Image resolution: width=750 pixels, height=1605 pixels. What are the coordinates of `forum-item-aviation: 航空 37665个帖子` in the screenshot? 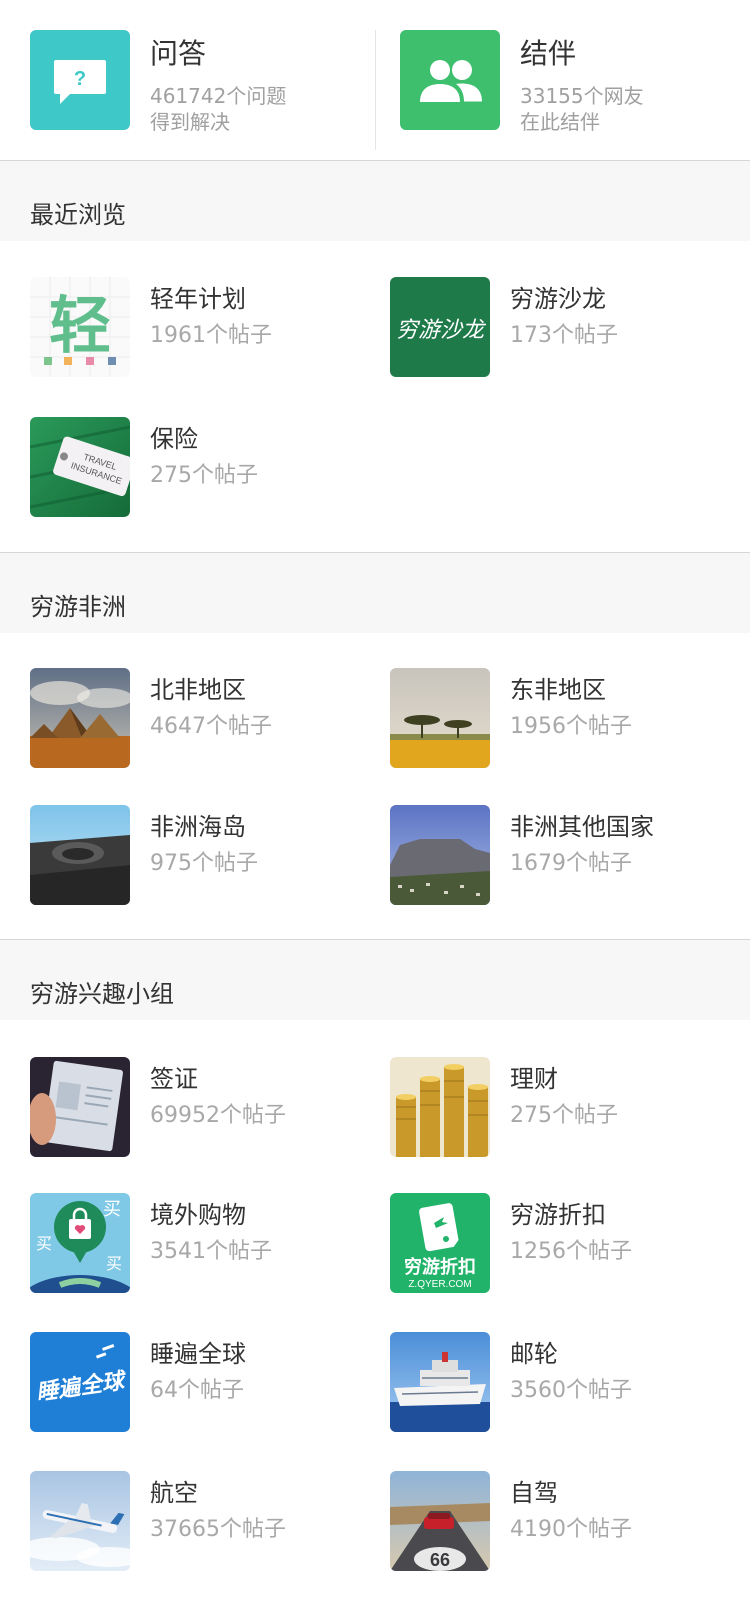 It's located at (210, 1521).